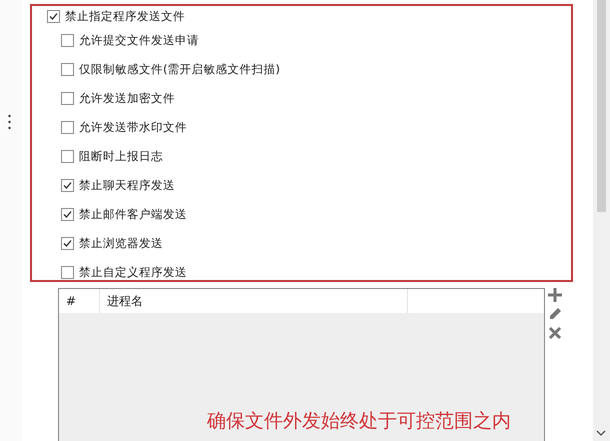 Image resolution: width=610 pixels, height=441 pixels. What do you see at coordinates (254, 301) in the screenshot?
I see `column-header: 进程名` at bounding box center [254, 301].